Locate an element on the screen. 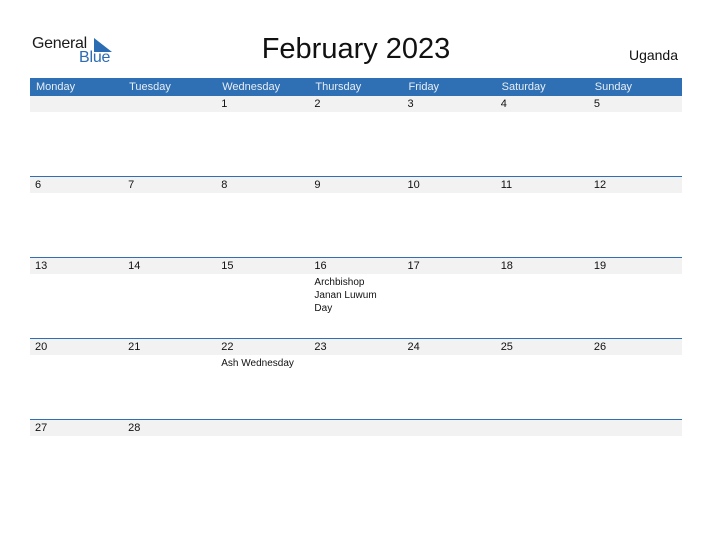 The width and height of the screenshot is (712, 550). day-cell: 5 is located at coordinates (635, 136).